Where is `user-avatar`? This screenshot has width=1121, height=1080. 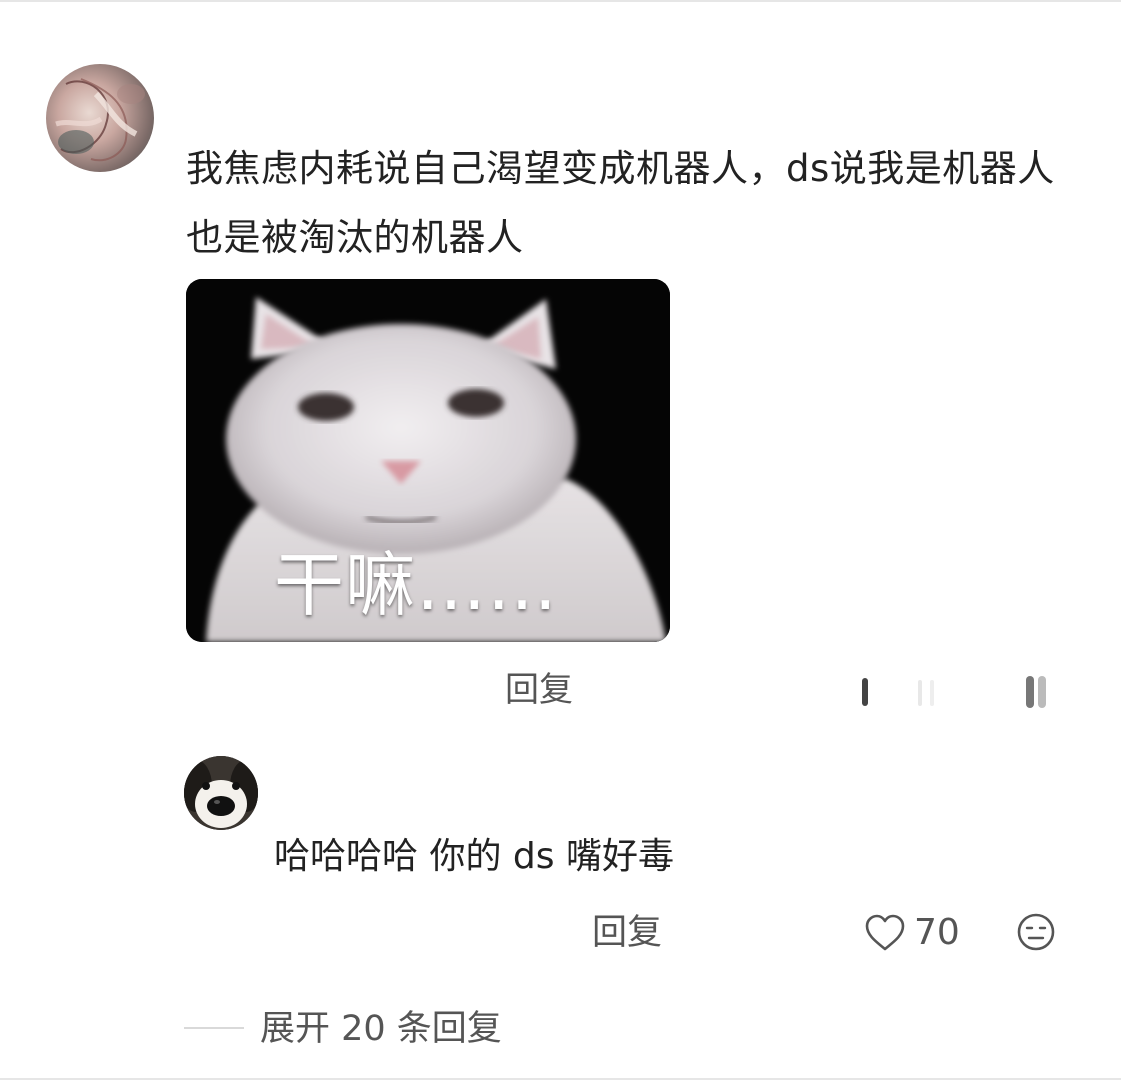
user-avatar is located at coordinates (100, 118).